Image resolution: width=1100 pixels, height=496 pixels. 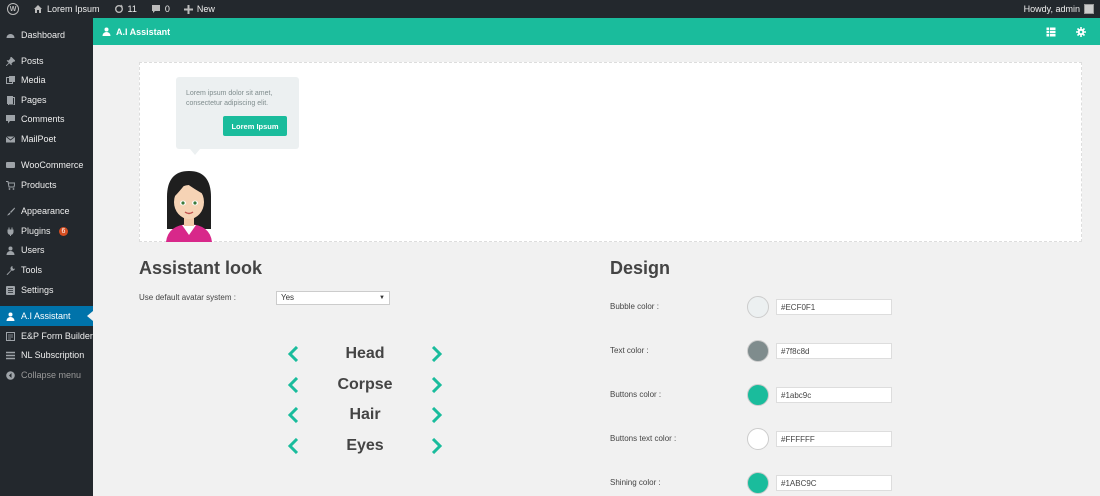 I want to click on menu-media: Media, so click(x=46, y=80).